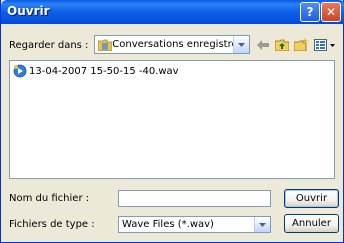  What do you see at coordinates (52, 224) in the screenshot?
I see `filetype-label: Fichiers de type :` at bounding box center [52, 224].